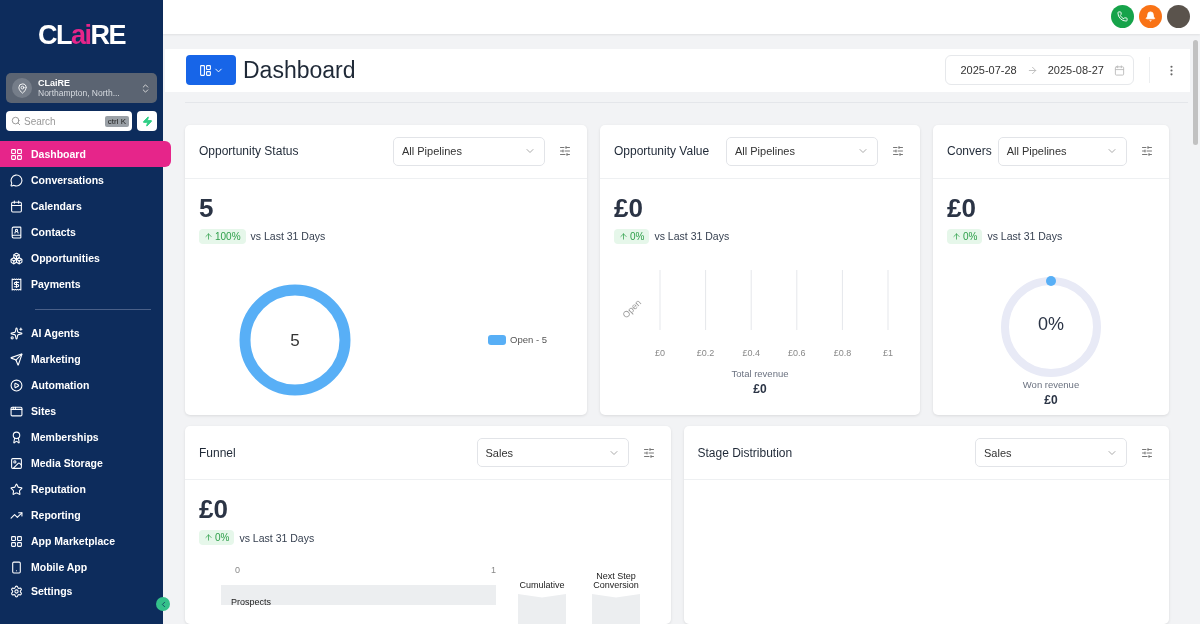  Describe the element at coordinates (85, 333) in the screenshot. I see `nav-item: AI Agents` at that location.